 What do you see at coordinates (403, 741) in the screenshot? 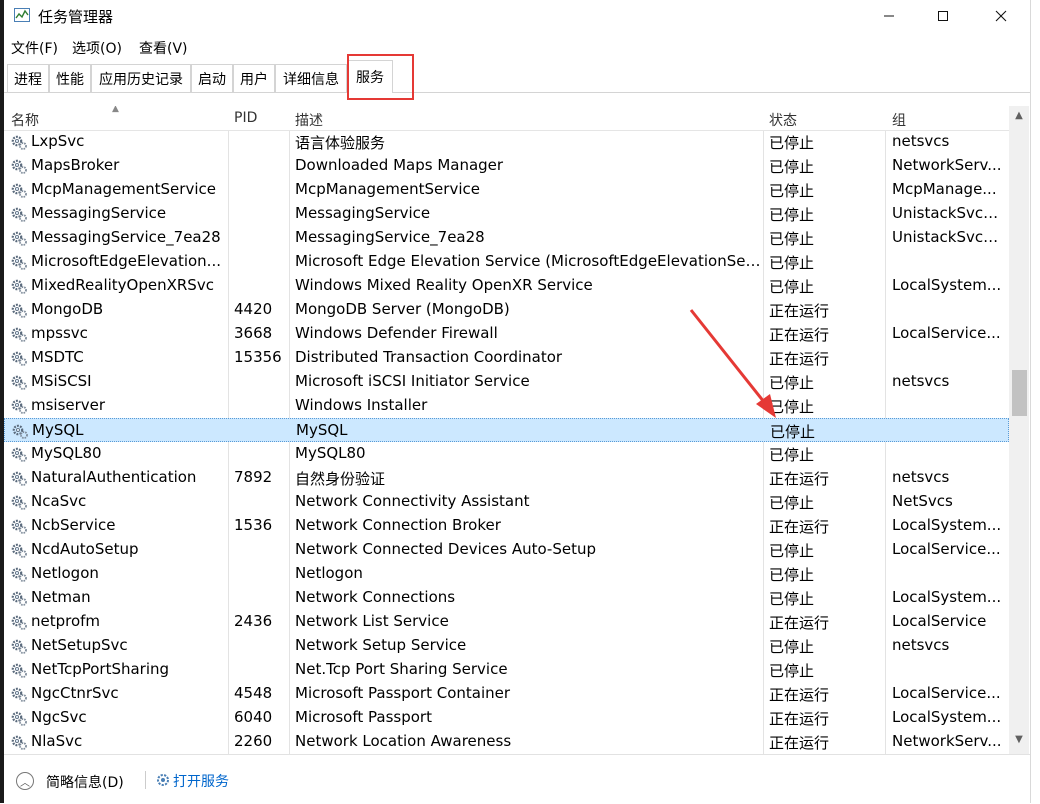
I see `service-description: Network Location Awareness` at bounding box center [403, 741].